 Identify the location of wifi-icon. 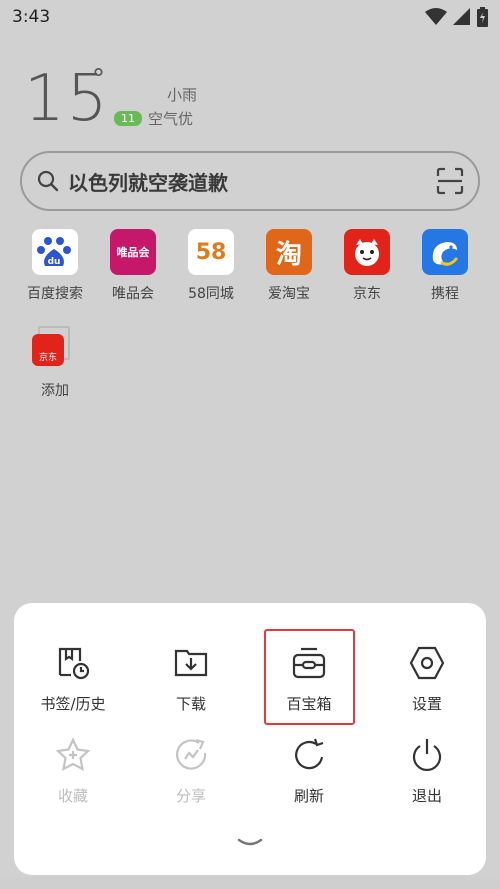
(436, 16).